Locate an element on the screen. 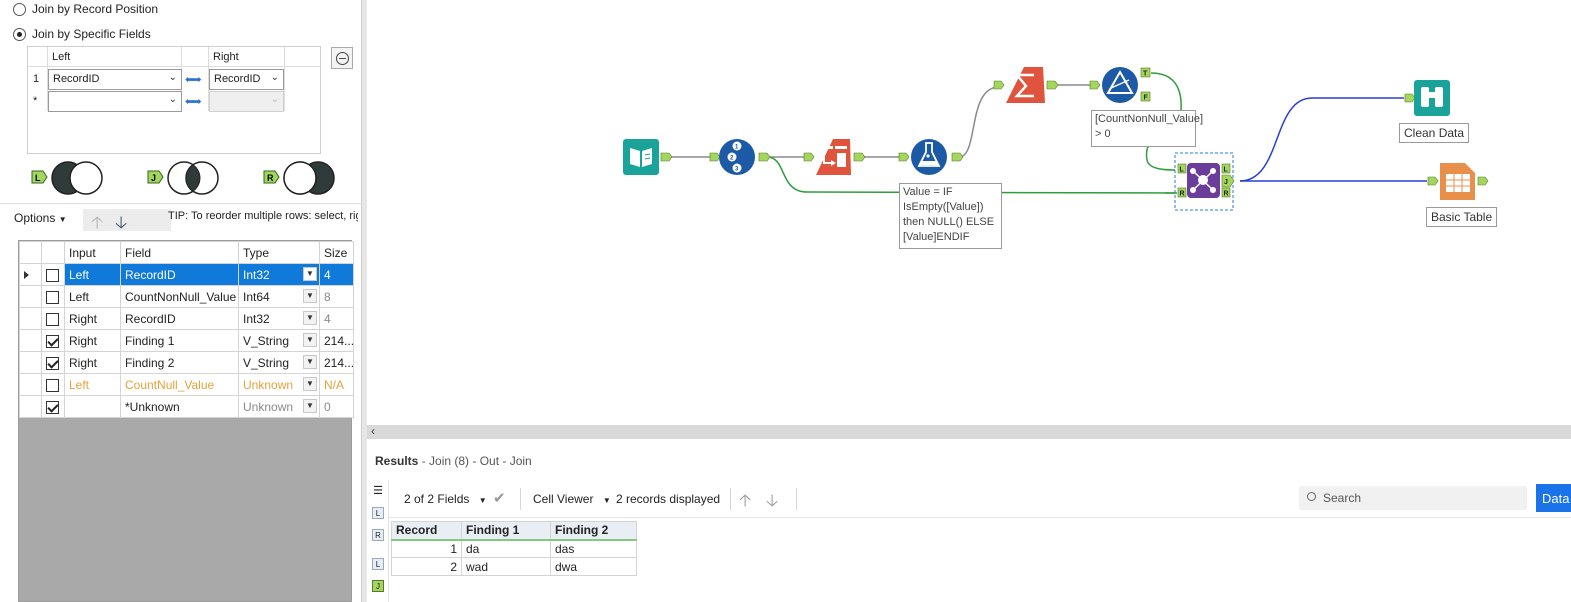 This screenshot has height=602, width=1571. table-row: 2 wad dwa is located at coordinates (514, 566).